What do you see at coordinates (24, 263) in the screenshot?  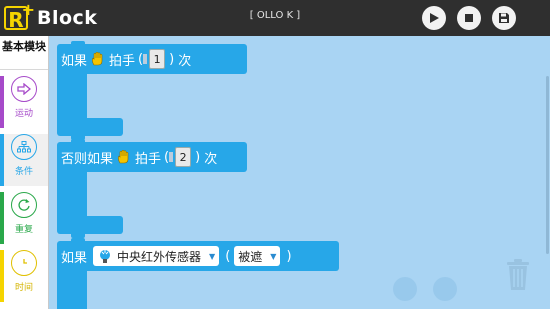 I see `clock-icon` at bounding box center [24, 263].